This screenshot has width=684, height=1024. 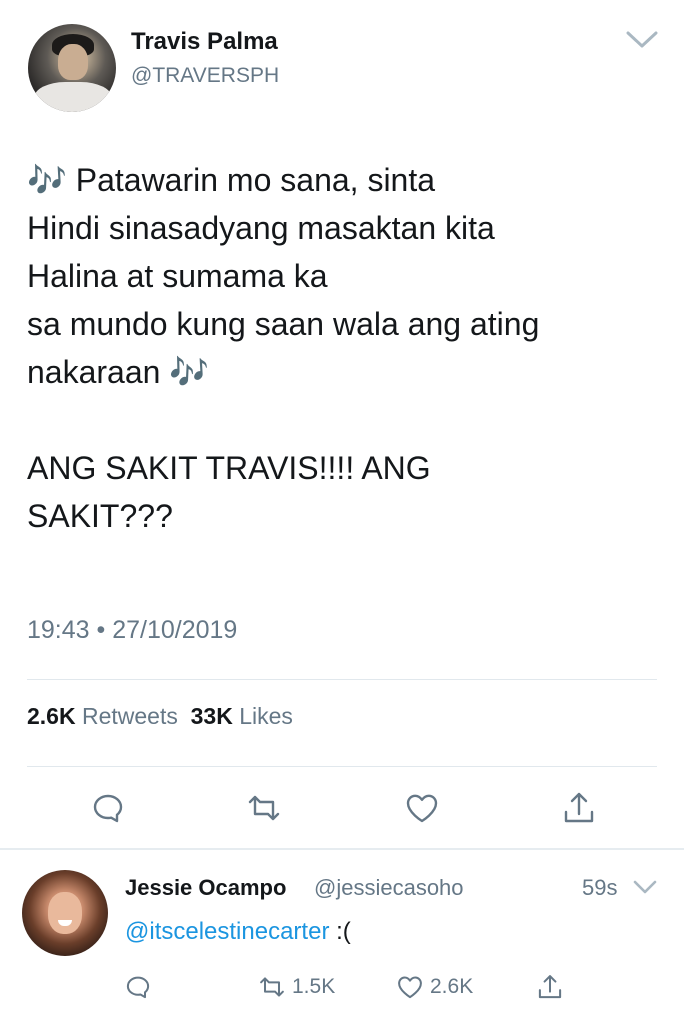 What do you see at coordinates (51, 716) in the screenshot?
I see `retweets-count: 2.6K` at bounding box center [51, 716].